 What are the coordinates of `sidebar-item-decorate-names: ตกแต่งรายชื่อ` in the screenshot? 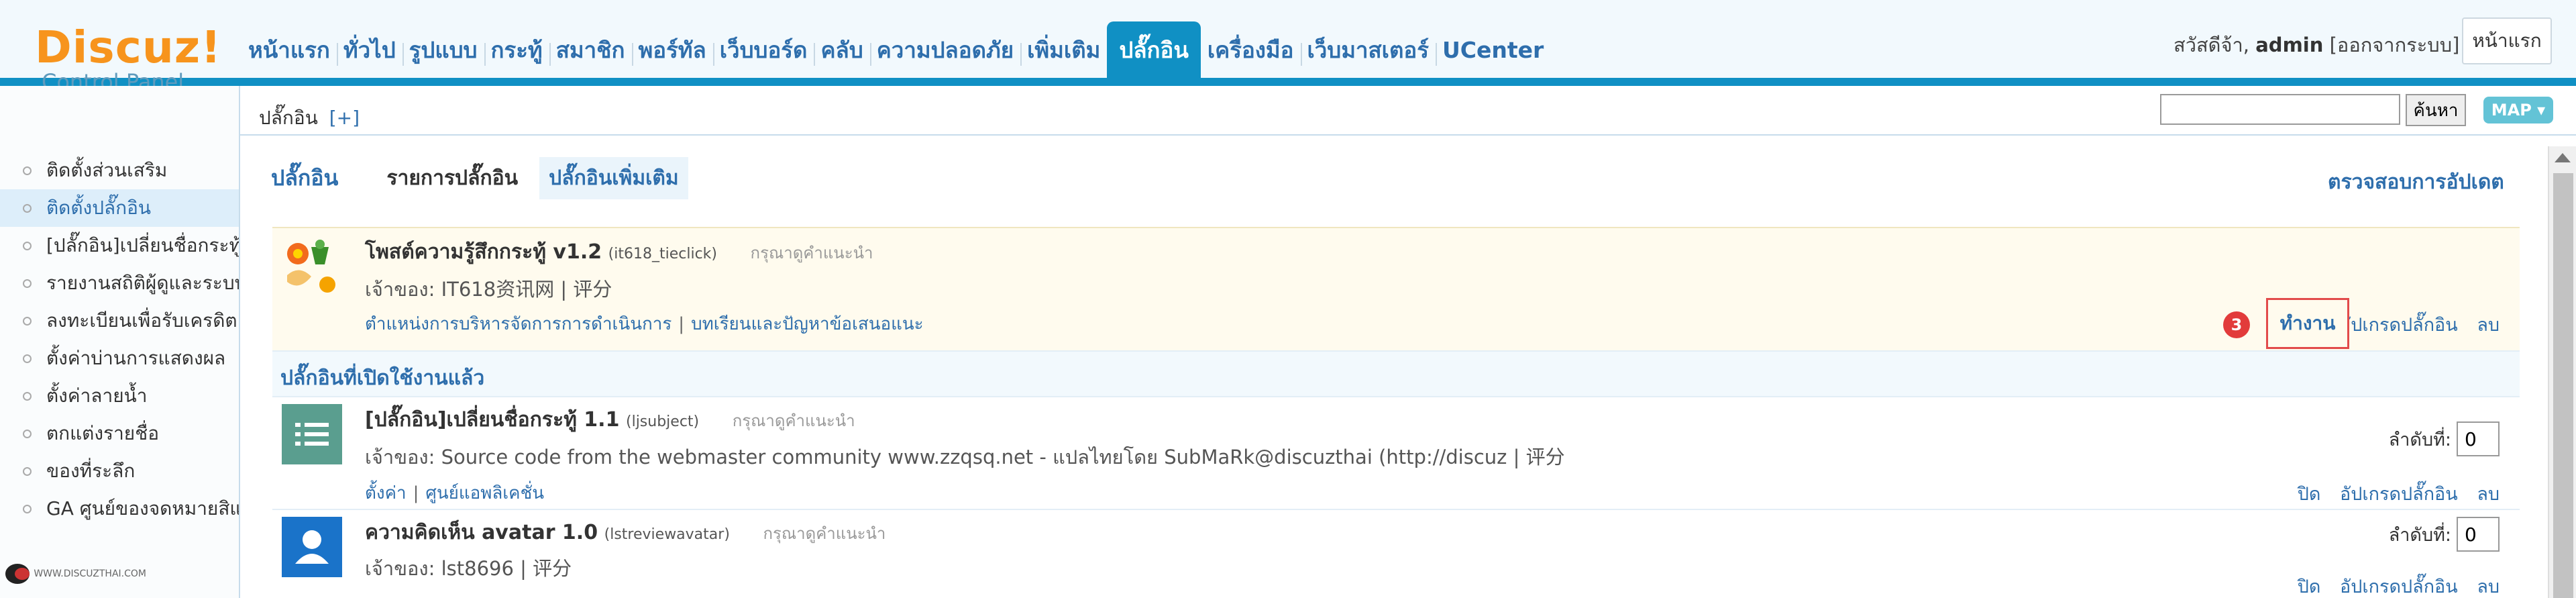 It's located at (119, 434).